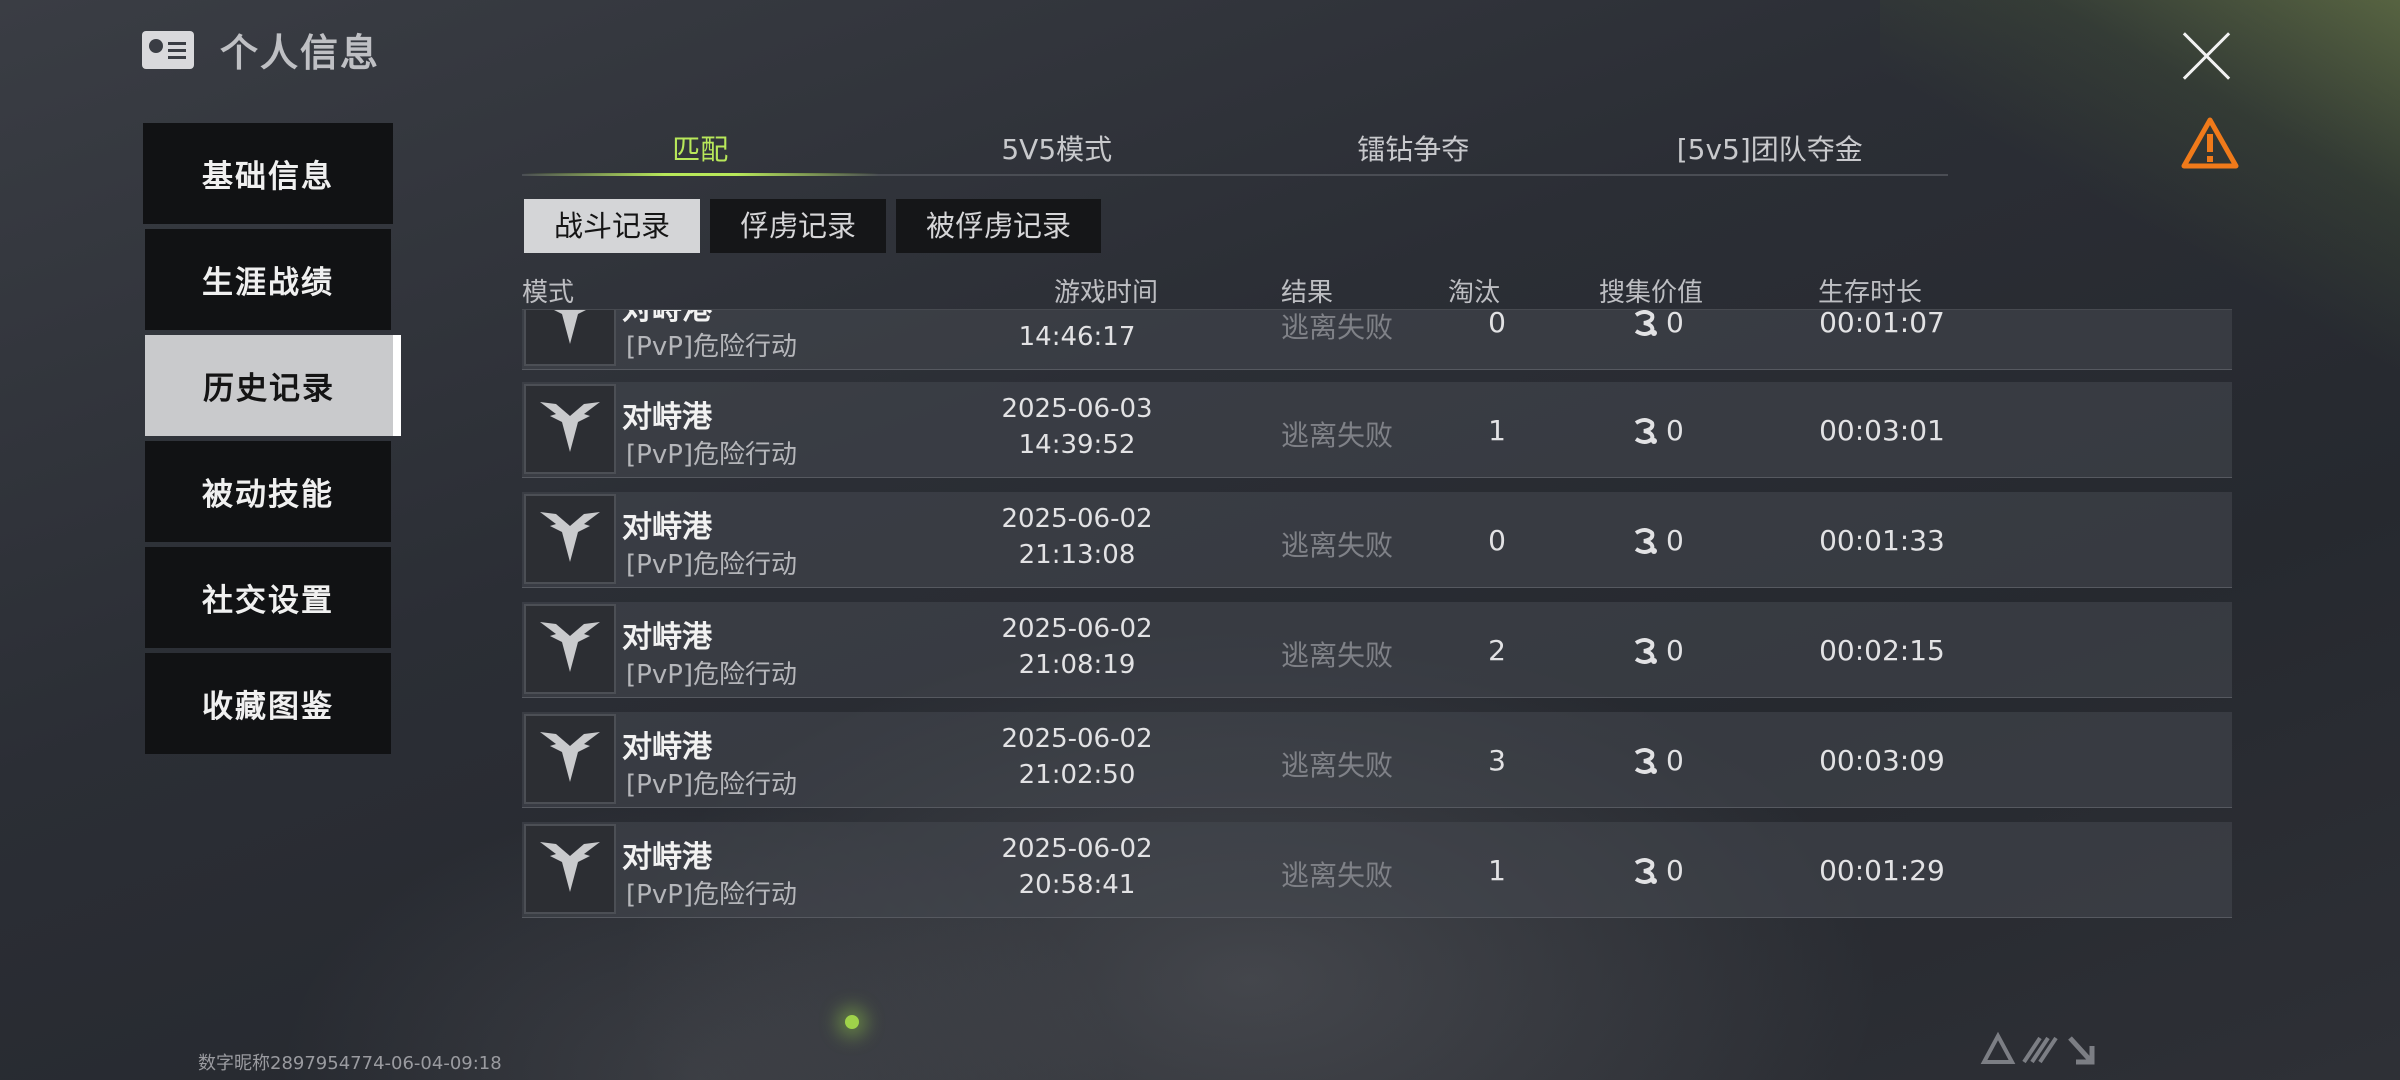 The image size is (2400, 1080). I want to click on mode-tabs: 匹配 5V5模式 镭钻争夺 [5v5]团队夺金, so click(1235, 152).